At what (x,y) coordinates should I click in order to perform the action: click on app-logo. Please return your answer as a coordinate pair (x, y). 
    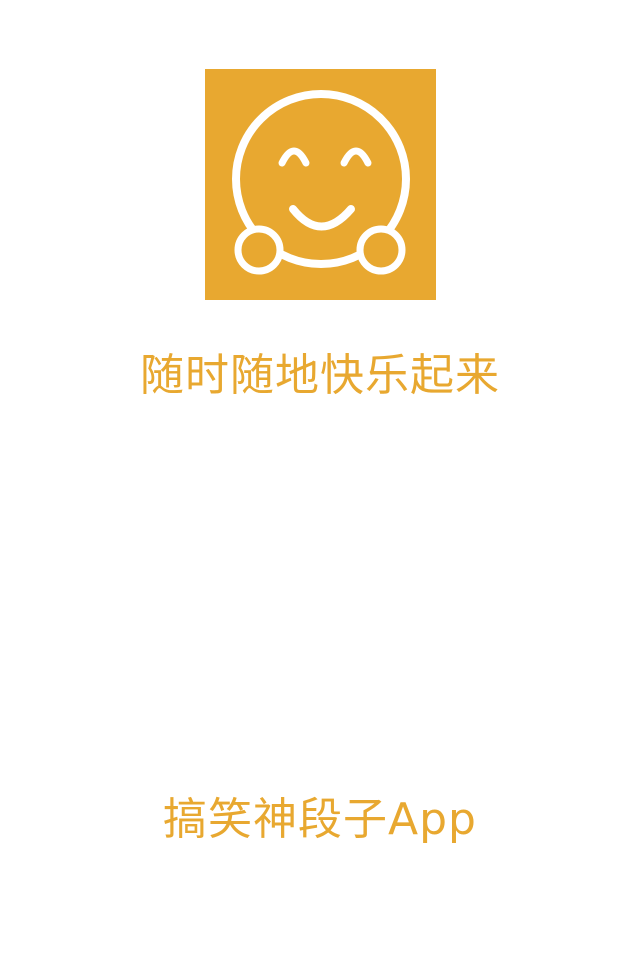
    Looking at the image, I should click on (320, 184).